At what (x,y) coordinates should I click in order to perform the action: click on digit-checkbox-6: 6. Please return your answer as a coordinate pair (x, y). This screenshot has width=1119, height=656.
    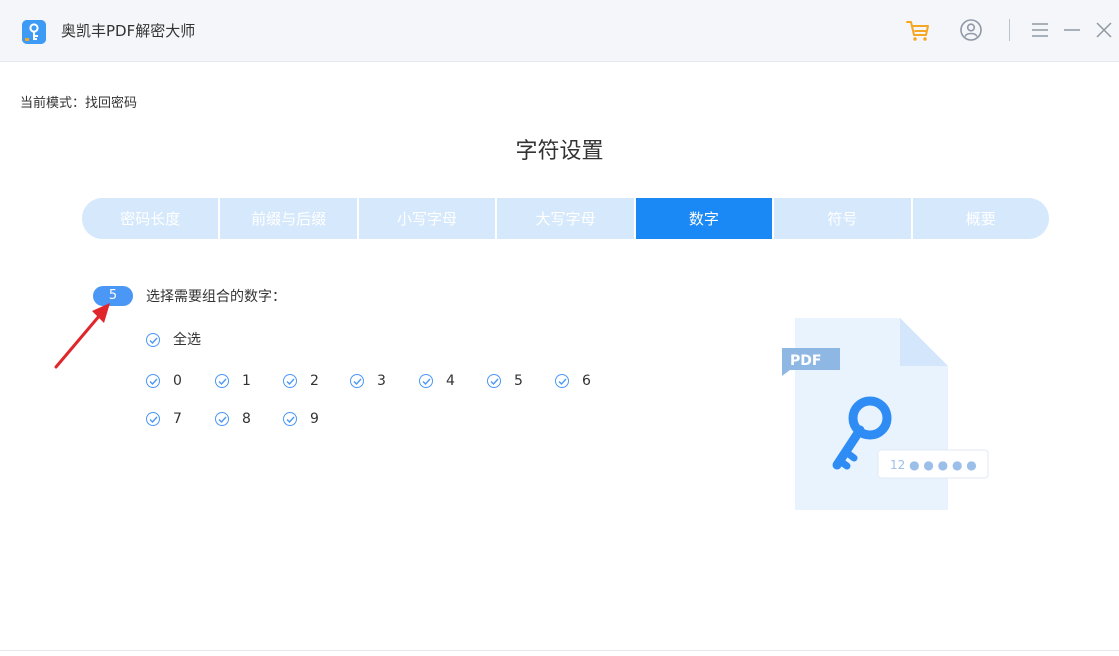
    Looking at the image, I should click on (573, 381).